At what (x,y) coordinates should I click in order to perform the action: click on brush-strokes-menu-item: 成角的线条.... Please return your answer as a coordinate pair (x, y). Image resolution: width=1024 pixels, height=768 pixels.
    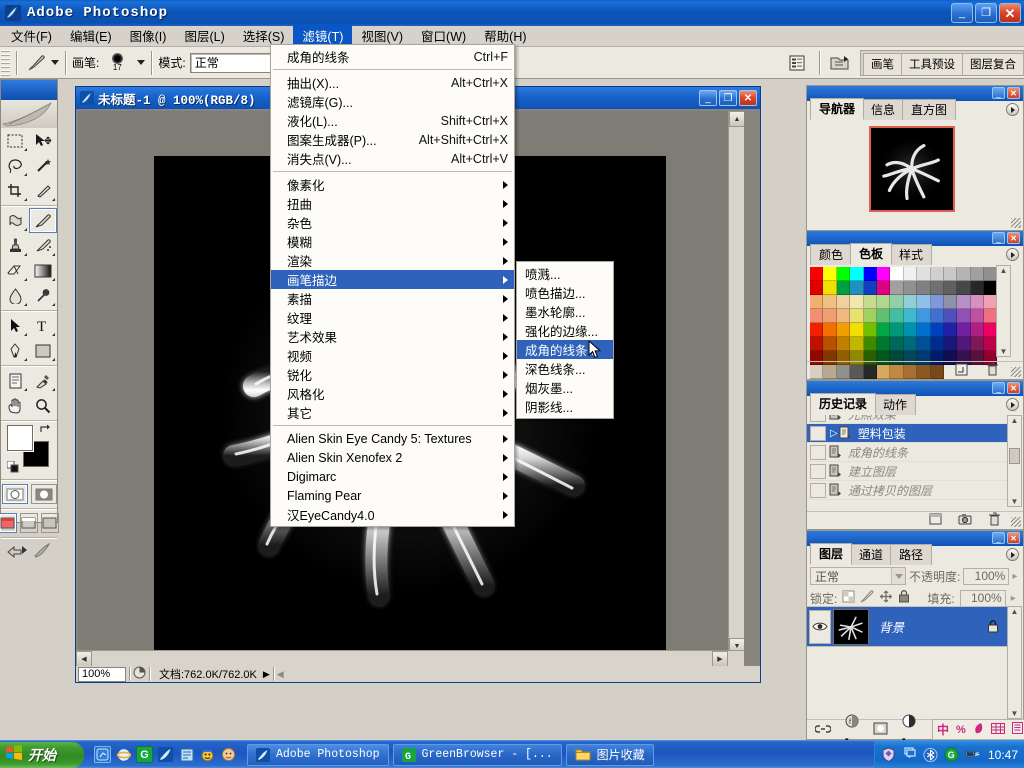
    Looking at the image, I should click on (565, 349).